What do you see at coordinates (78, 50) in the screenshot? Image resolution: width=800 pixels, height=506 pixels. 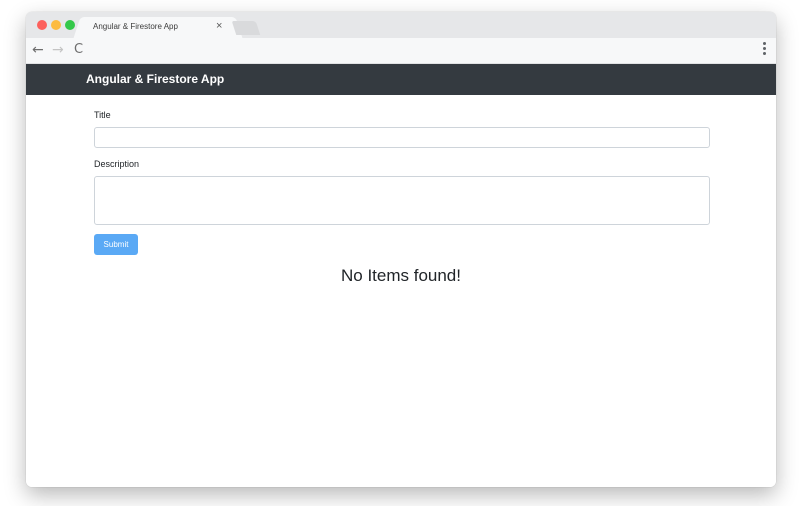 I see `reload-icon: C` at bounding box center [78, 50].